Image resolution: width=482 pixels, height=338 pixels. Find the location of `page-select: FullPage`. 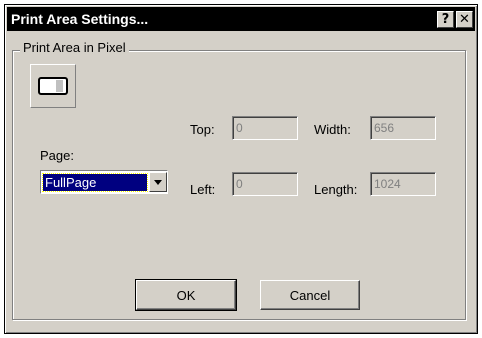

page-select: FullPage is located at coordinates (104, 182).